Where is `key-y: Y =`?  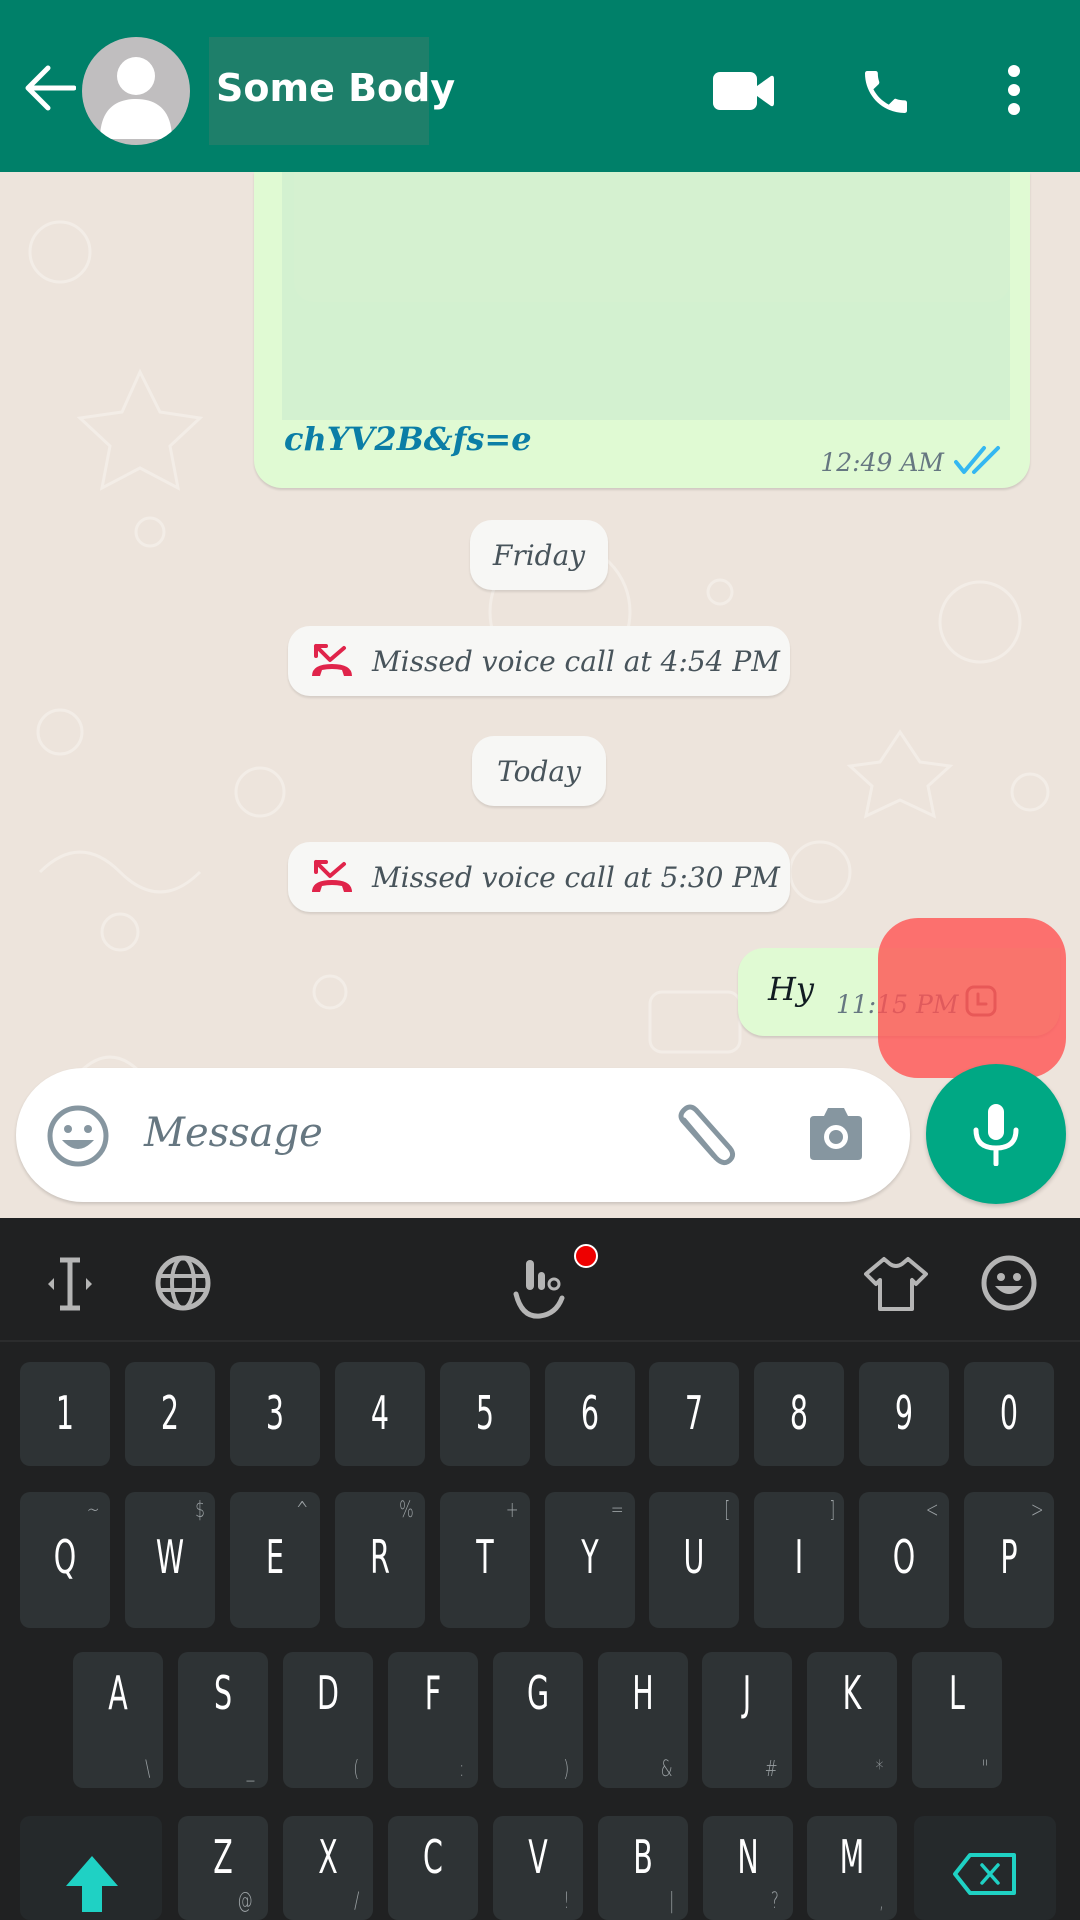
key-y: Y = is located at coordinates (589, 1560).